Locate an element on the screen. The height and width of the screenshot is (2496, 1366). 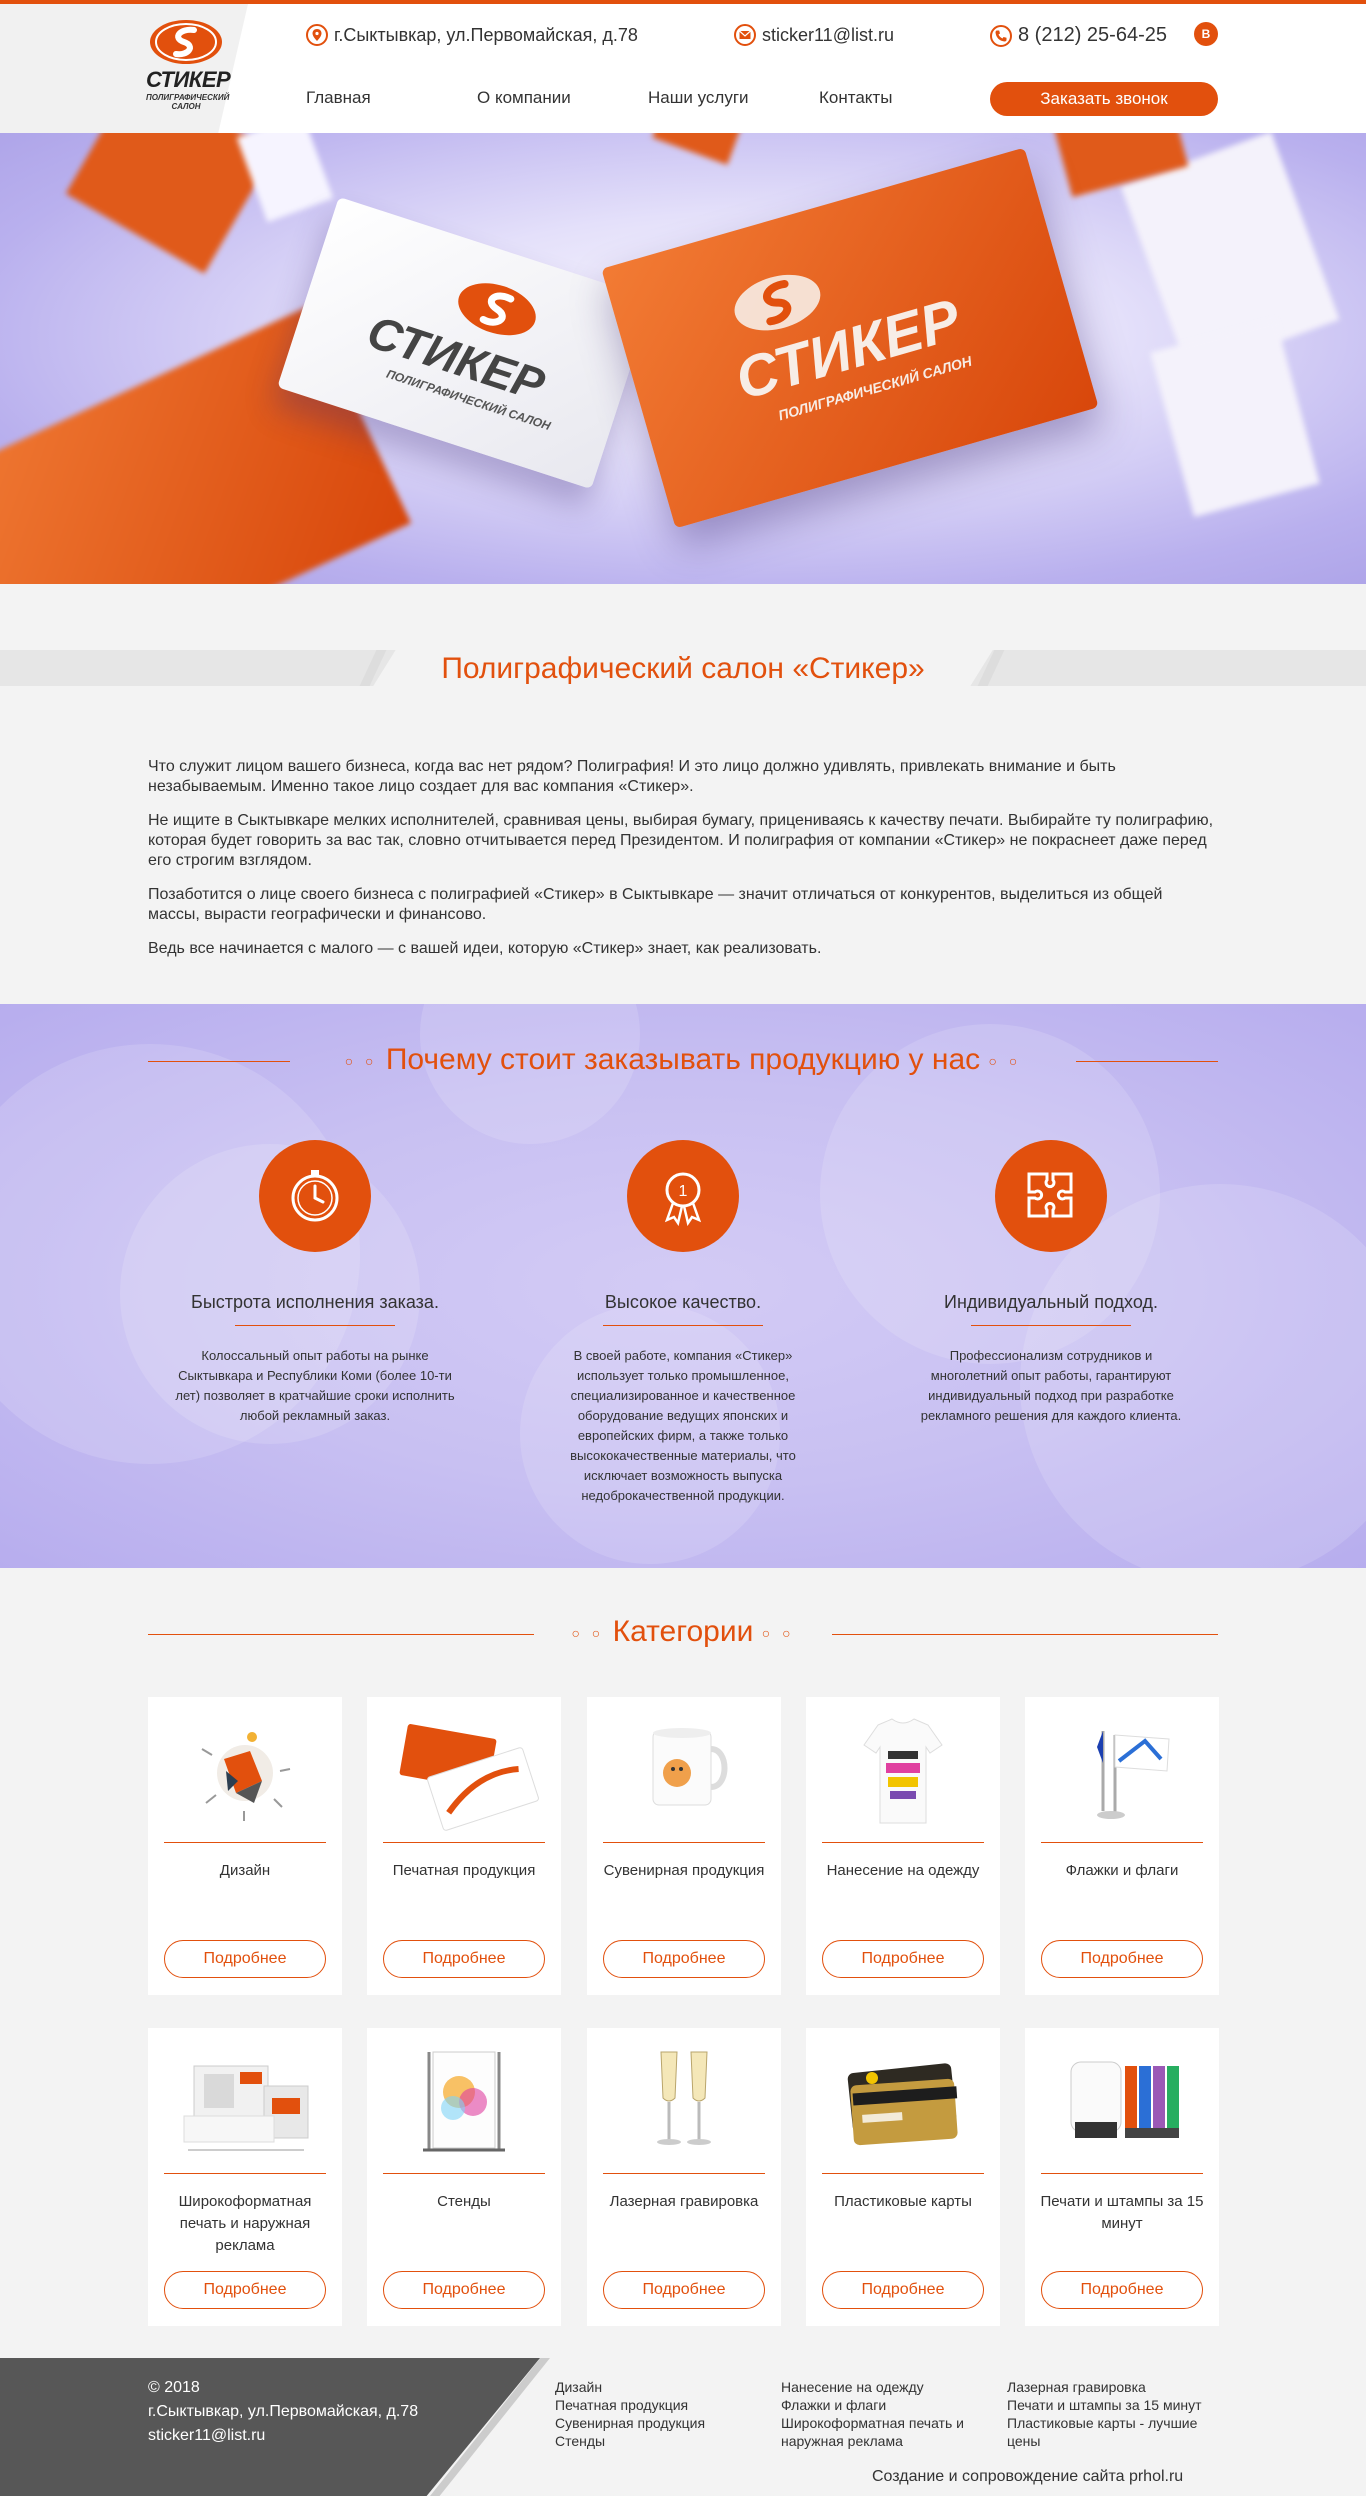
logo-subtitle-1: ПОЛИГРАФИЧЕСКИЙ is located at coordinates (188, 97).